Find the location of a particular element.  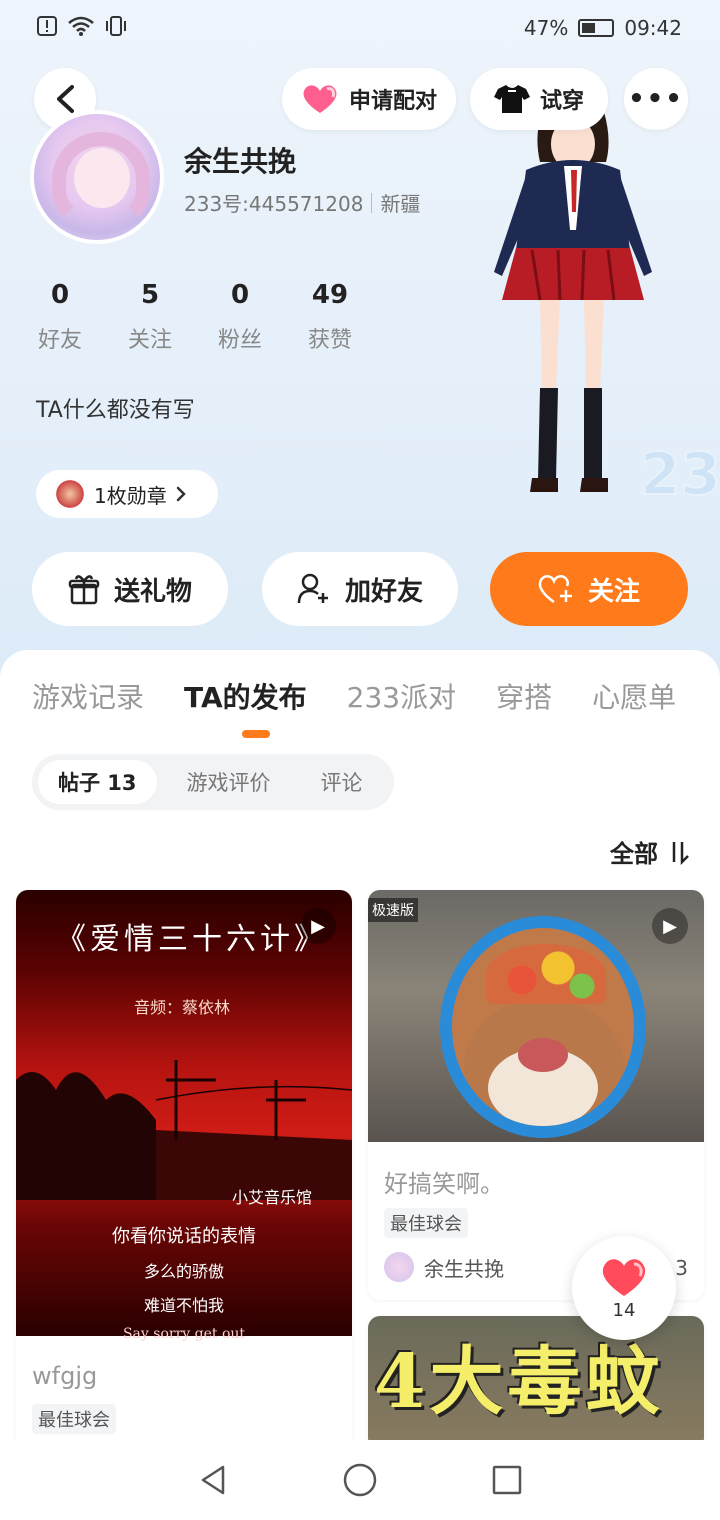

post-thumbnail: 4大毒蚊 is located at coordinates (536, 1383).